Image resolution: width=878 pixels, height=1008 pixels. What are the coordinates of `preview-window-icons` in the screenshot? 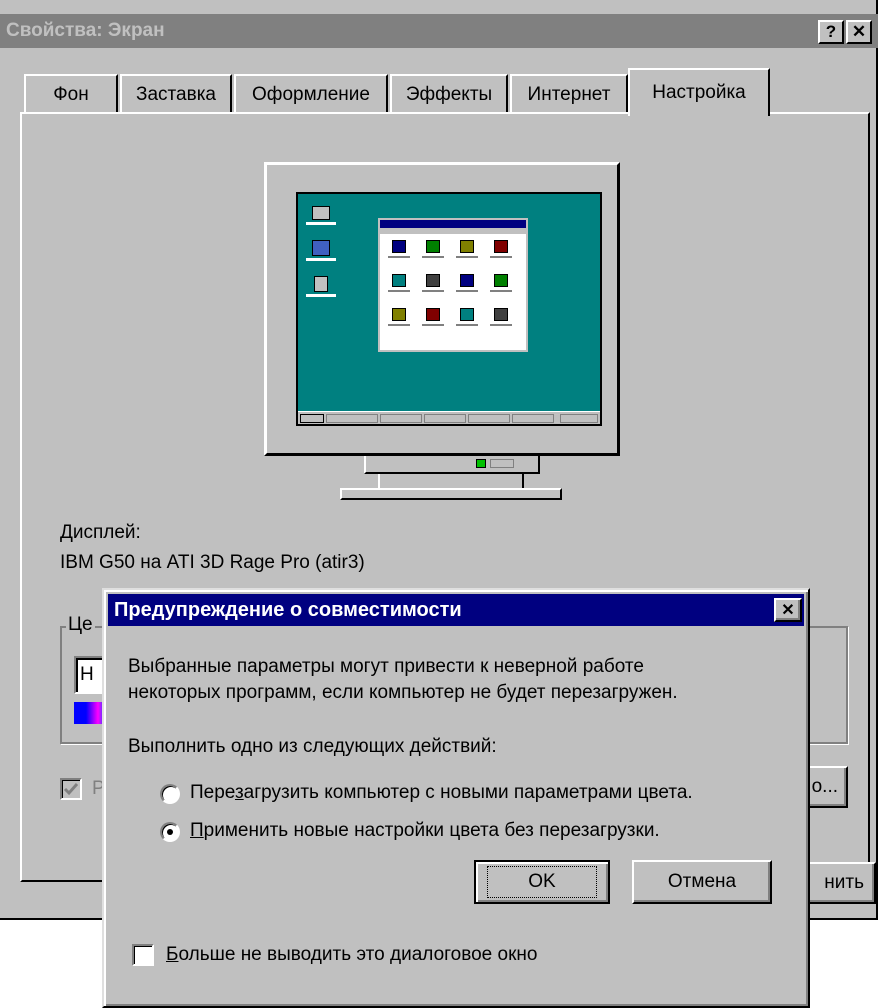 It's located at (455, 295).